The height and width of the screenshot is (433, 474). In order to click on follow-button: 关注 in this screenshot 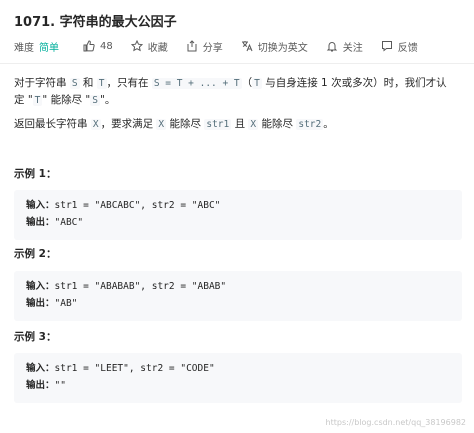, I will do `click(344, 46)`.